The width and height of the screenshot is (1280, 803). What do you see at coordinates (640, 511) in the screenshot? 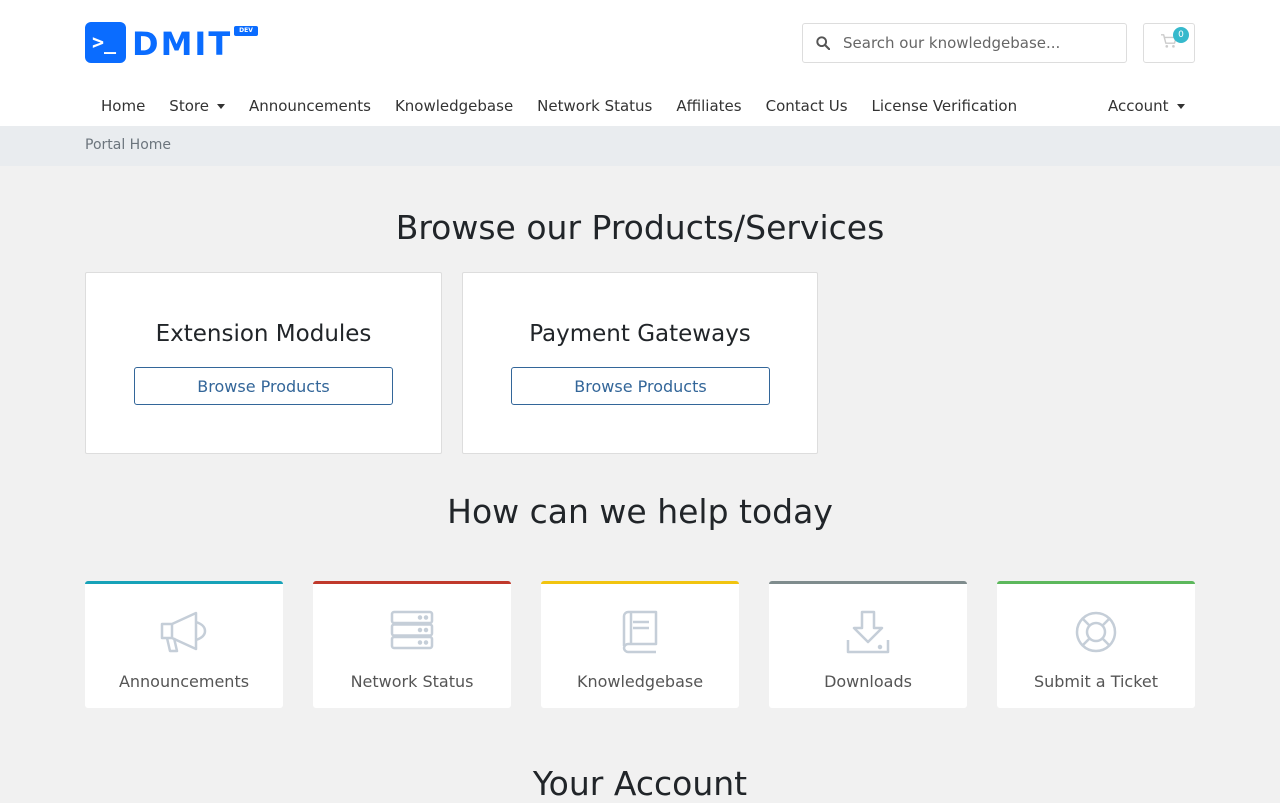
I see `help-heading: How can we help today` at bounding box center [640, 511].